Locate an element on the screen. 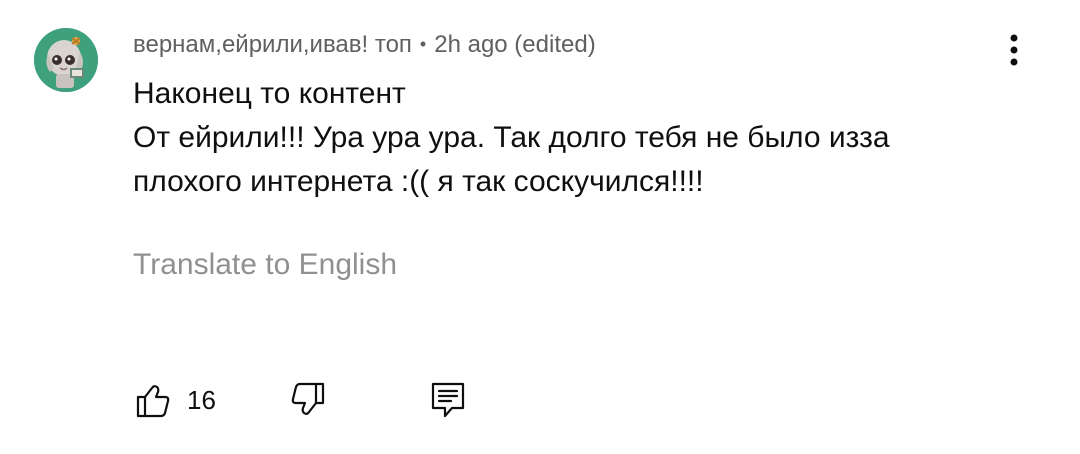  reply-comment-icon is located at coordinates (448, 400).